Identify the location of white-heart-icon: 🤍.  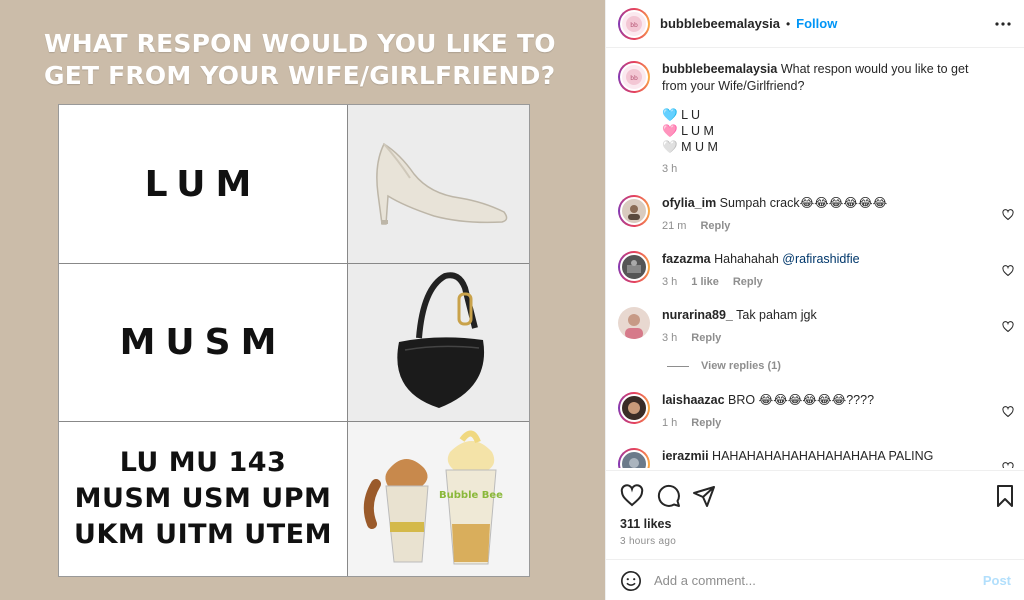
(670, 147).